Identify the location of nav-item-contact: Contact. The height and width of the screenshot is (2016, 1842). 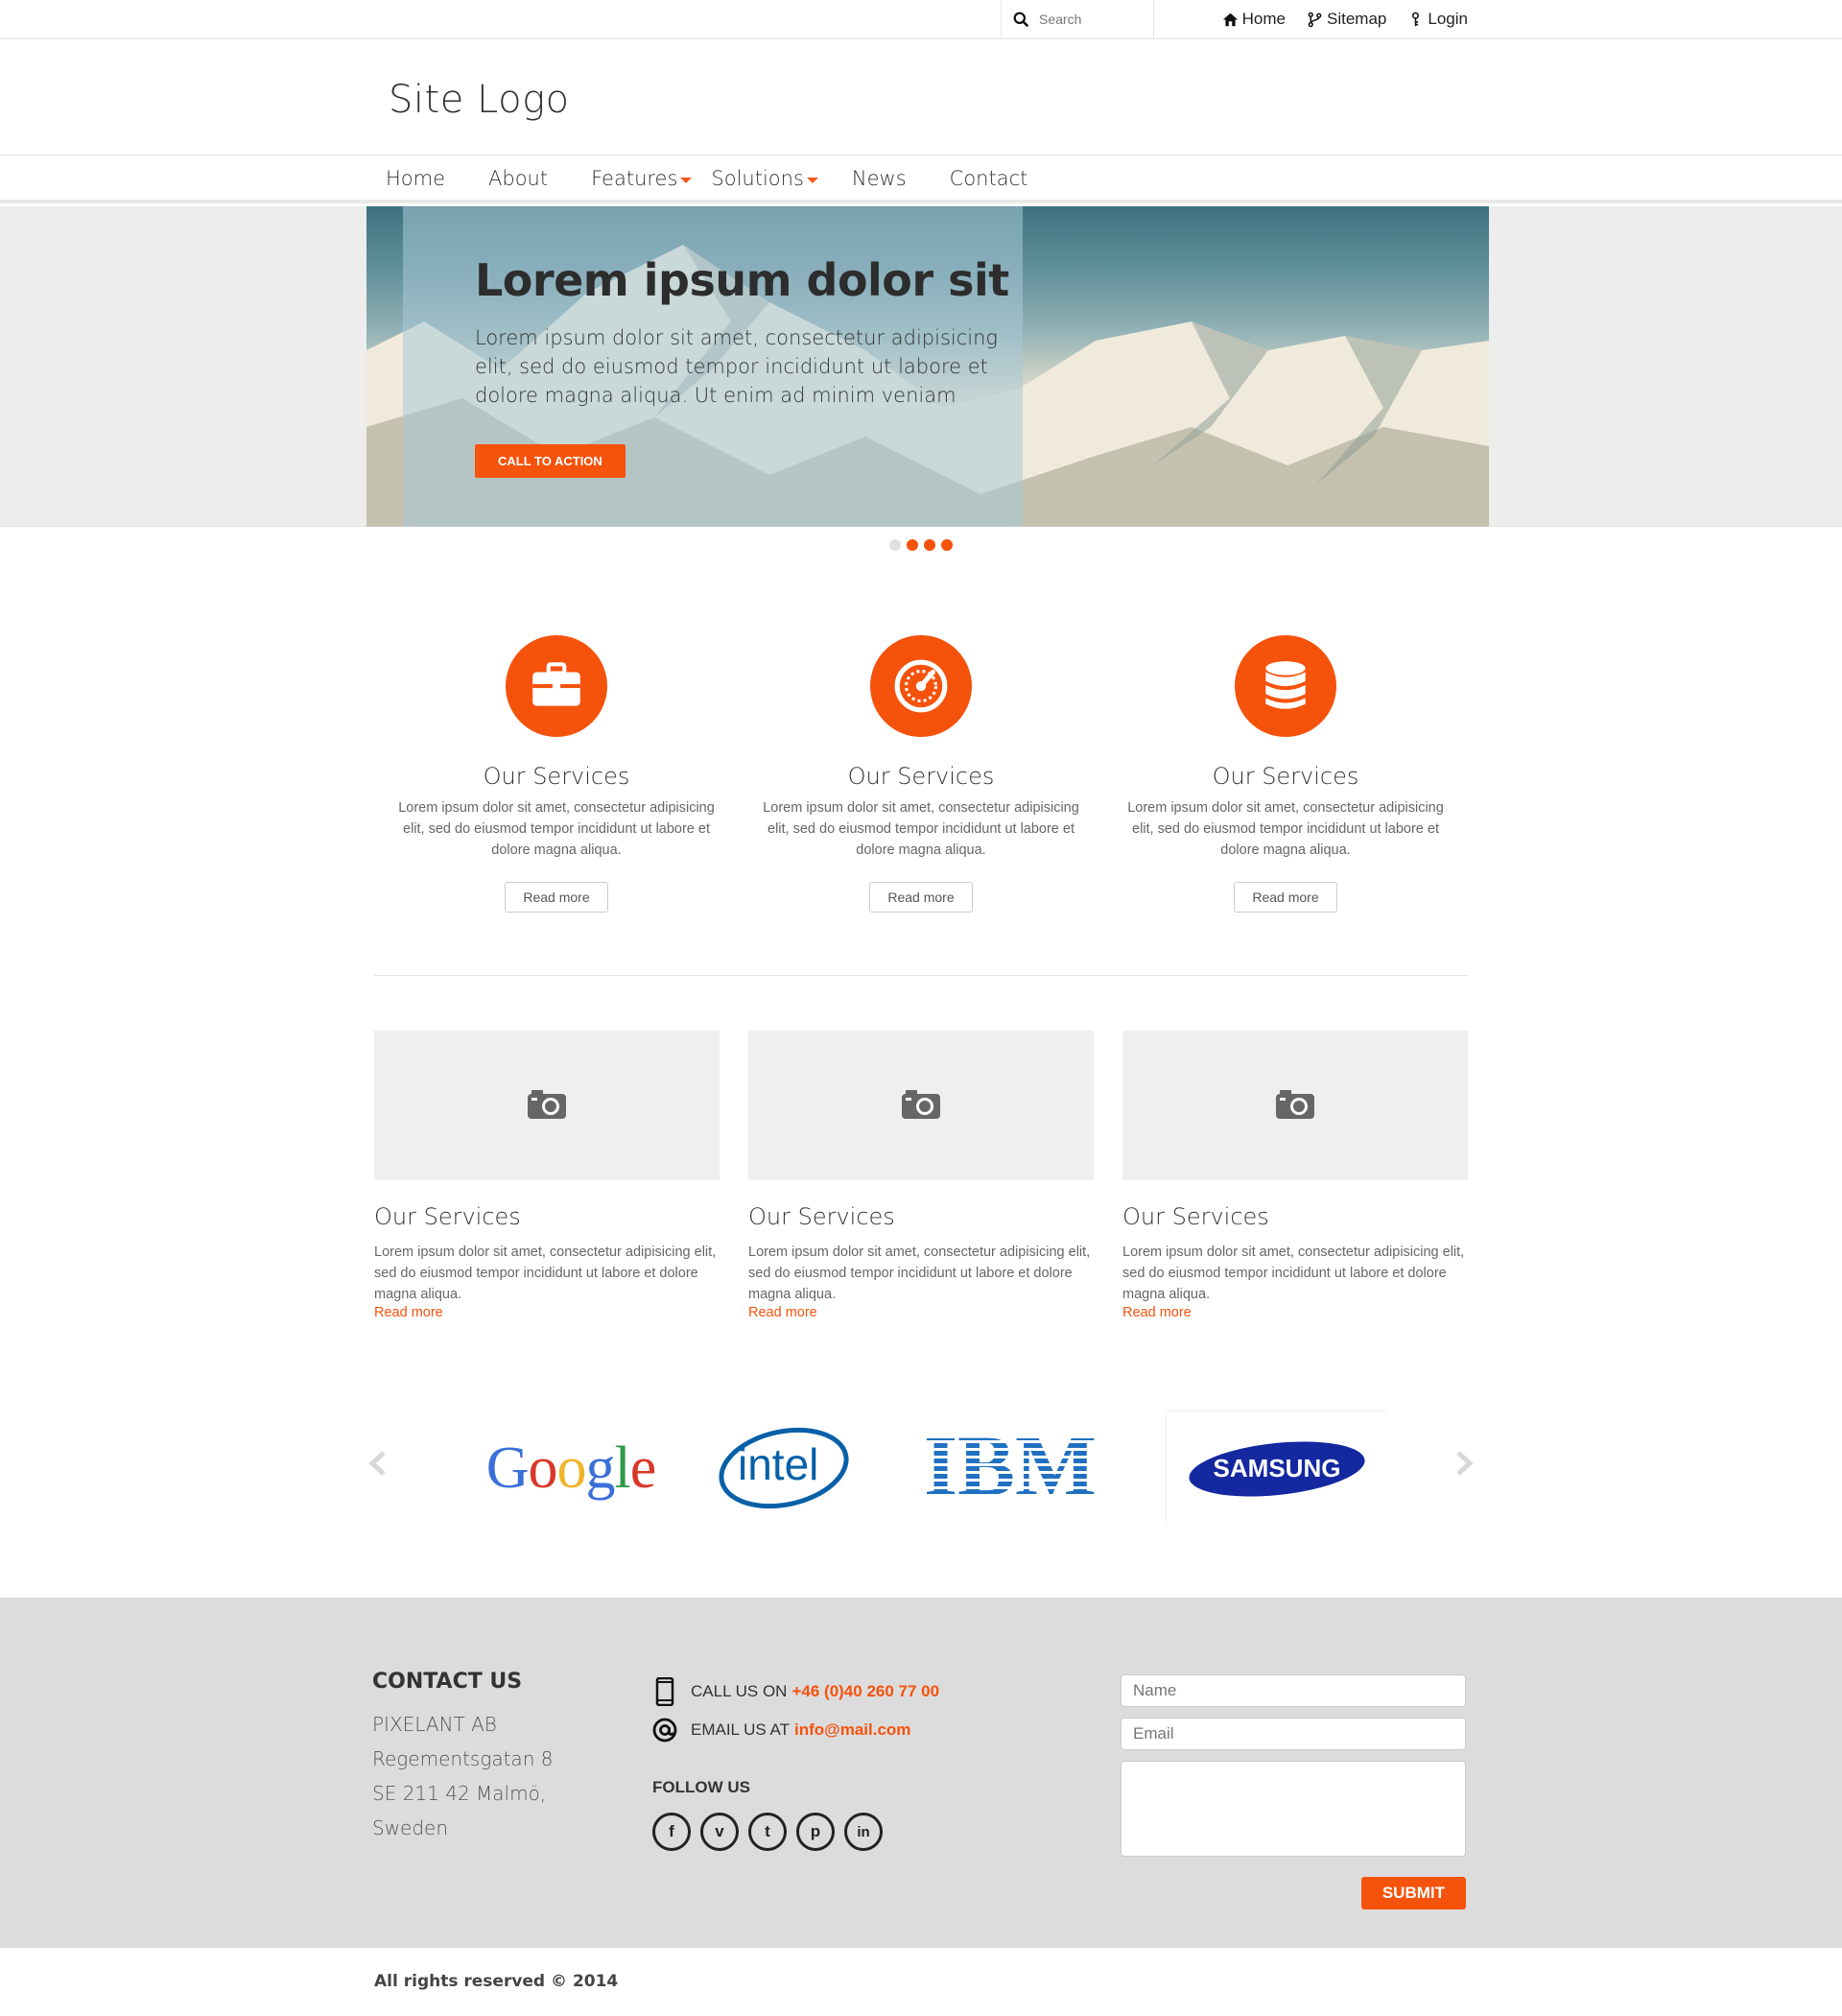
(989, 178).